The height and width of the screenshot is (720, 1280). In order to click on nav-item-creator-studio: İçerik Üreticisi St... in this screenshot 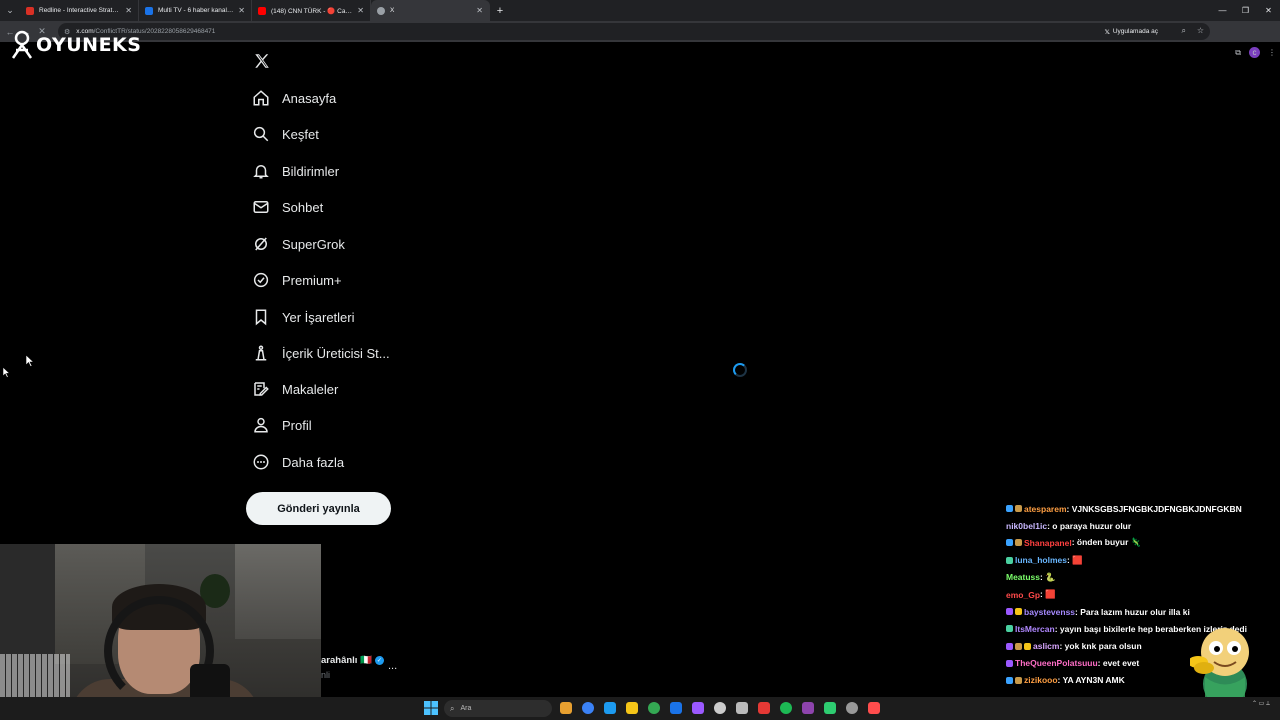, I will do `click(321, 353)`.